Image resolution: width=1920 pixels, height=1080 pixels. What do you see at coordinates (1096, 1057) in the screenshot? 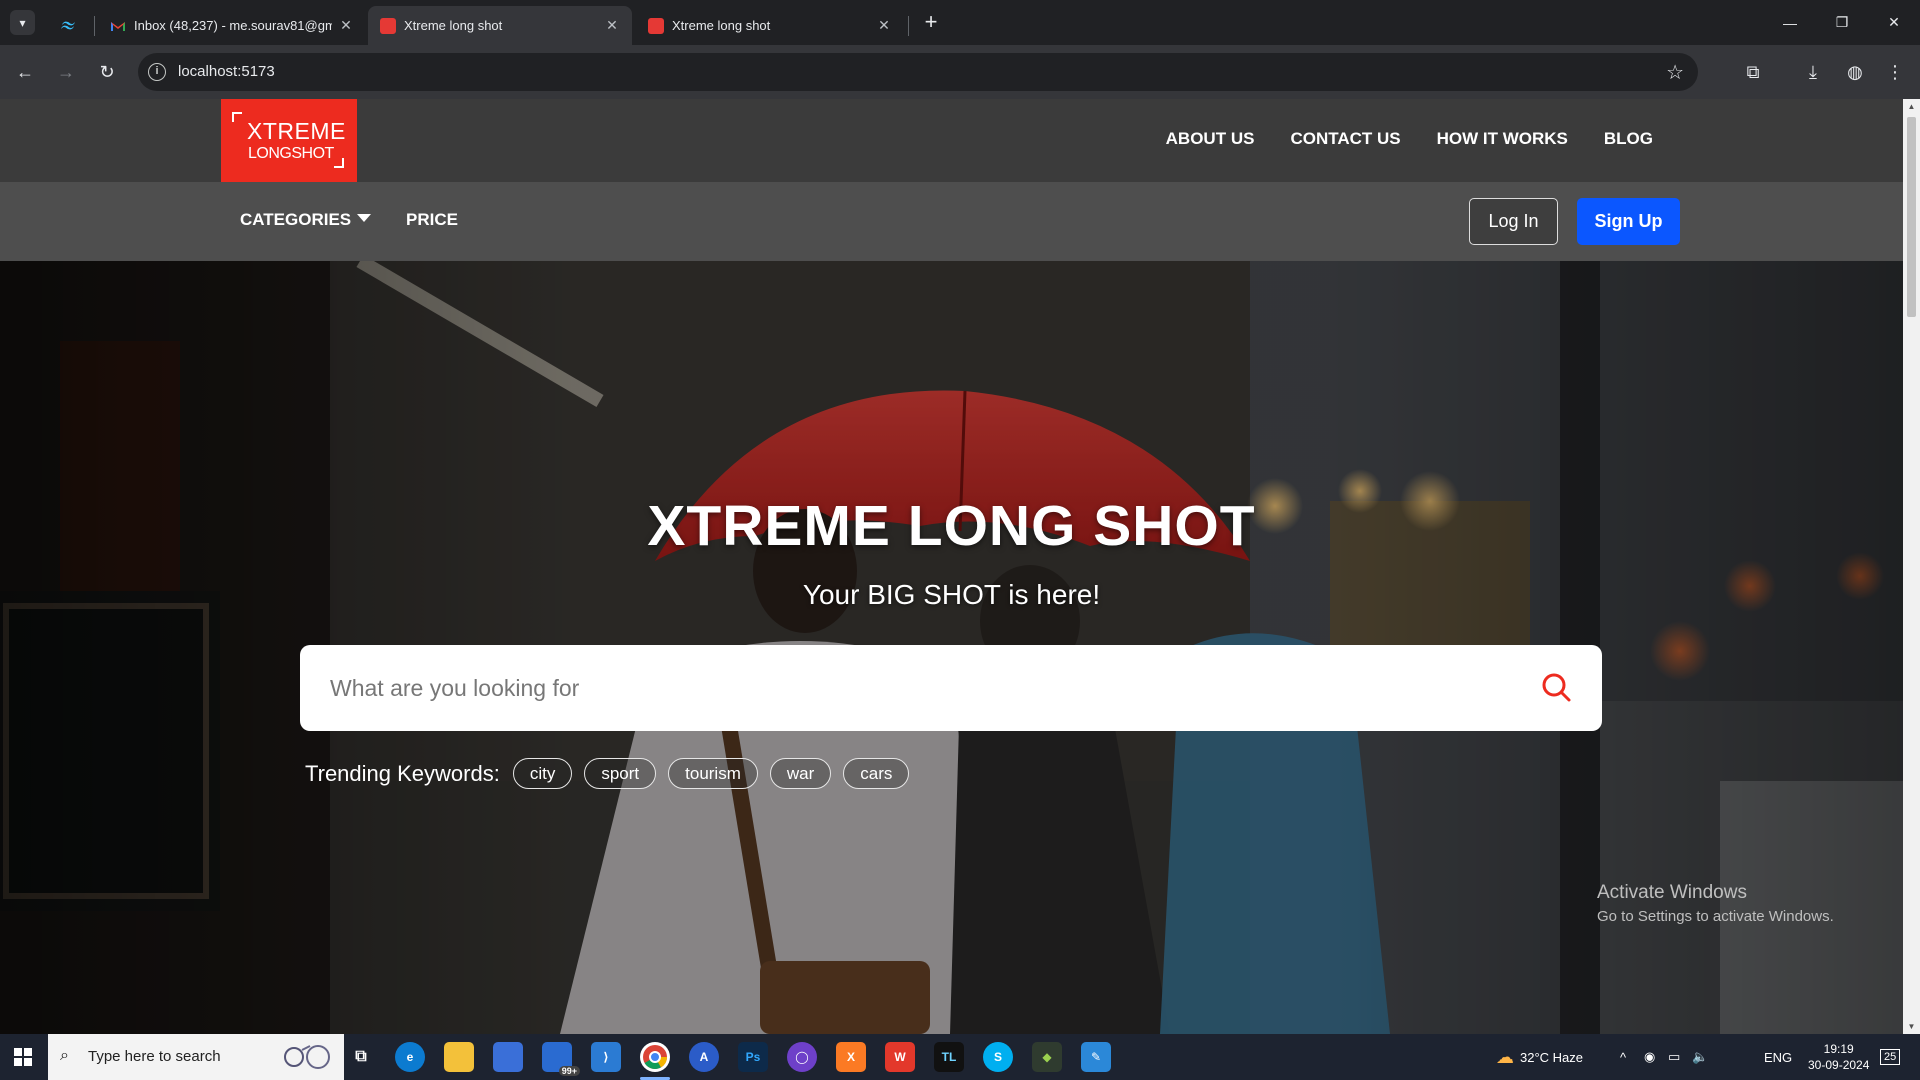
I see `paint-icon: ✎` at bounding box center [1096, 1057].